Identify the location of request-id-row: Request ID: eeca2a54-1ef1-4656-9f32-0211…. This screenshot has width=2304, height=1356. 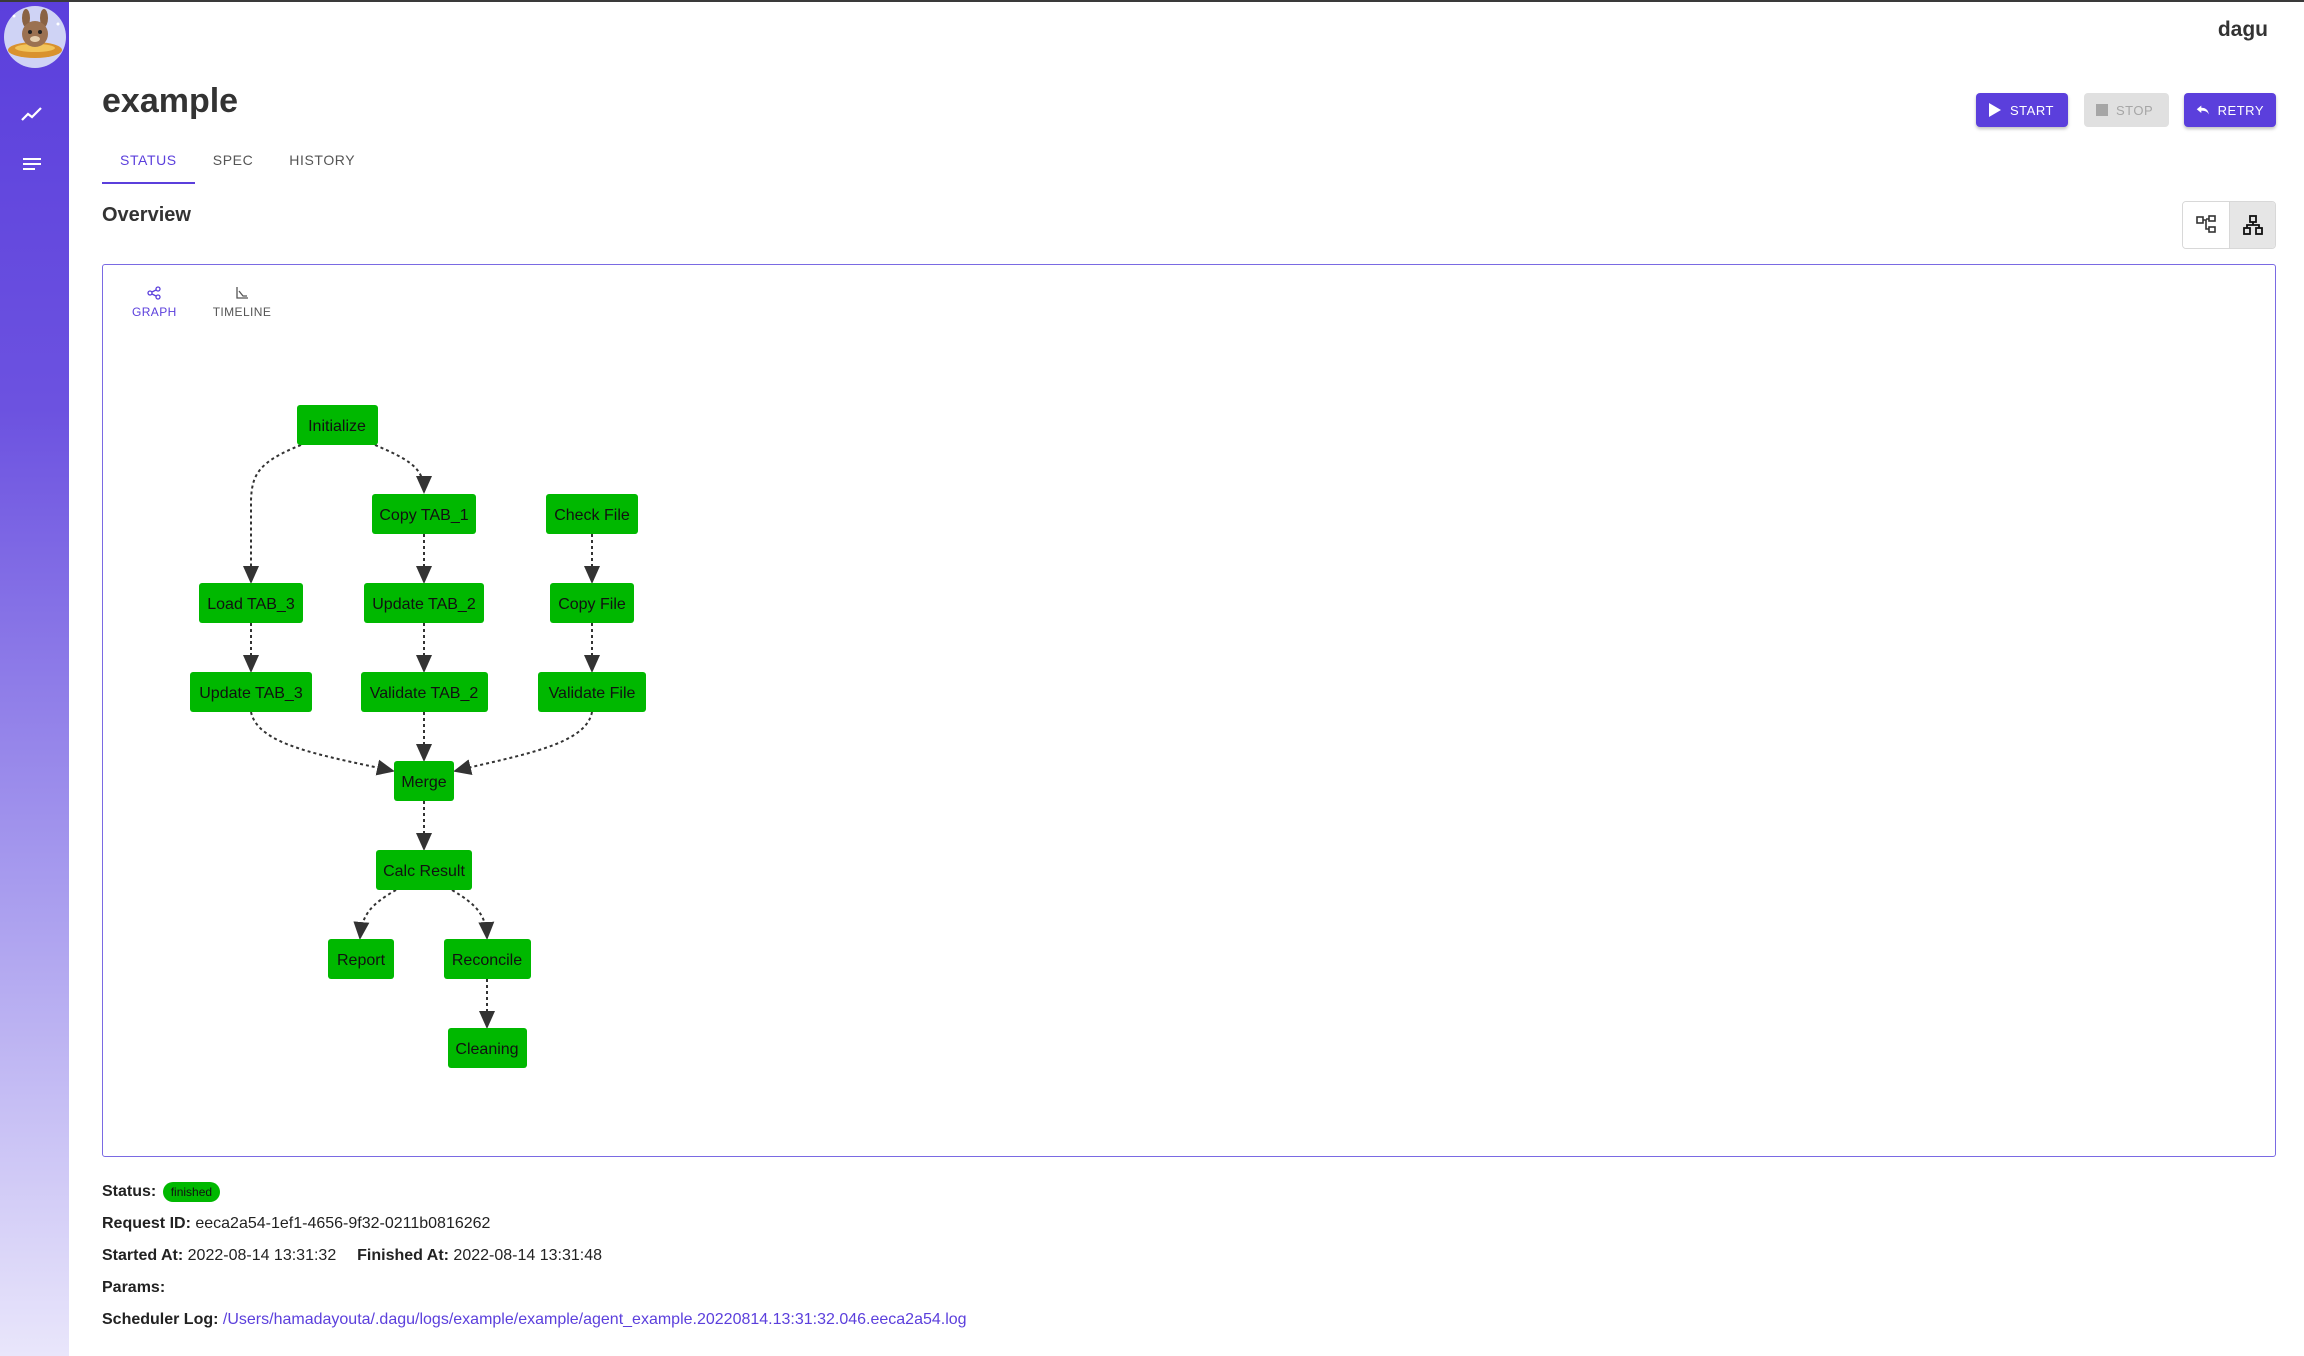
(296, 1224).